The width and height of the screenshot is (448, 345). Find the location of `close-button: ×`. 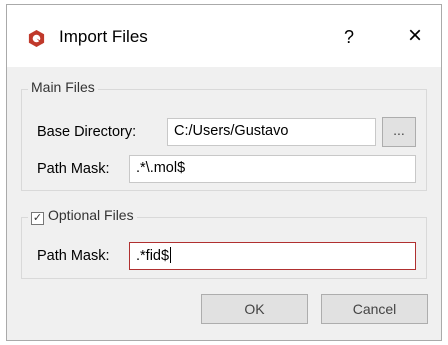

close-button: × is located at coordinates (415, 37).